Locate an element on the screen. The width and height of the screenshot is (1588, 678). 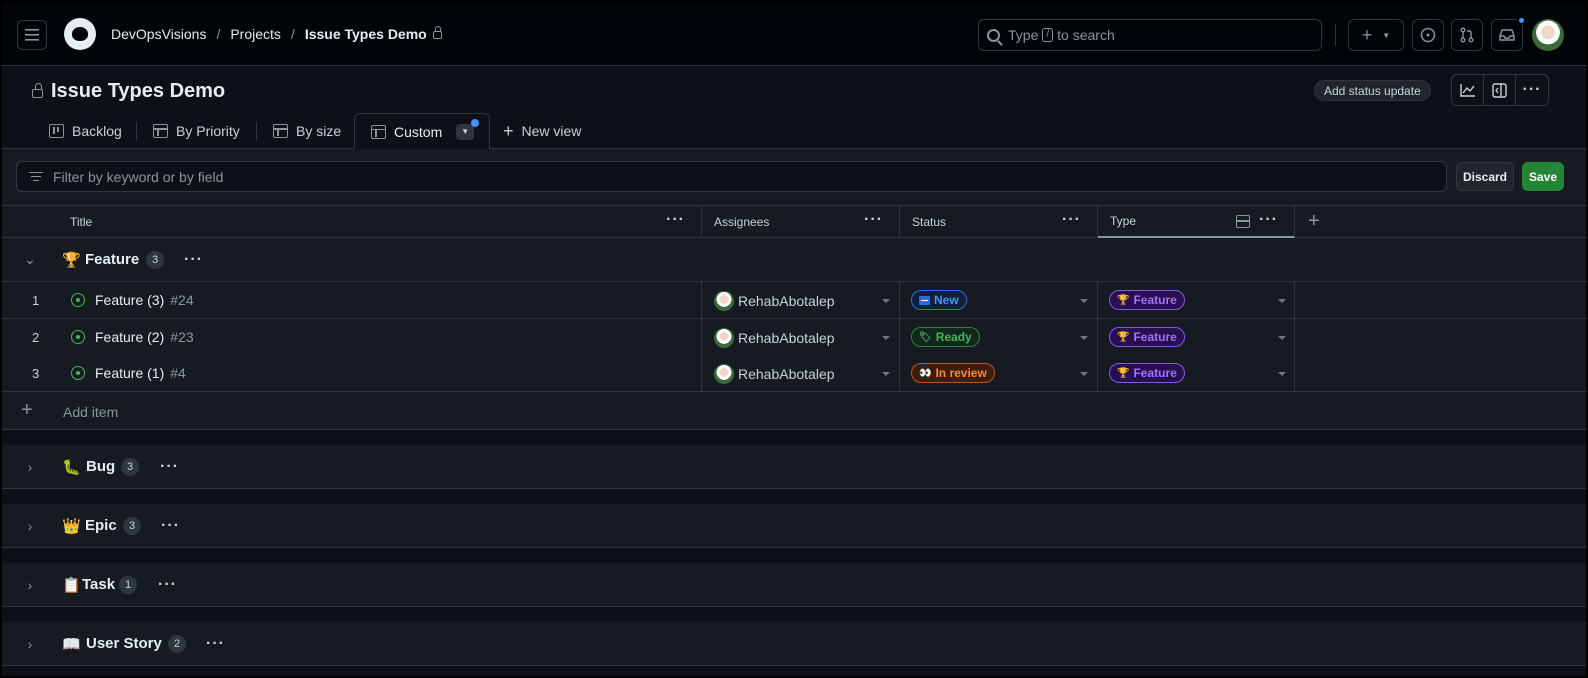
status-badge: New is located at coordinates (939, 300).